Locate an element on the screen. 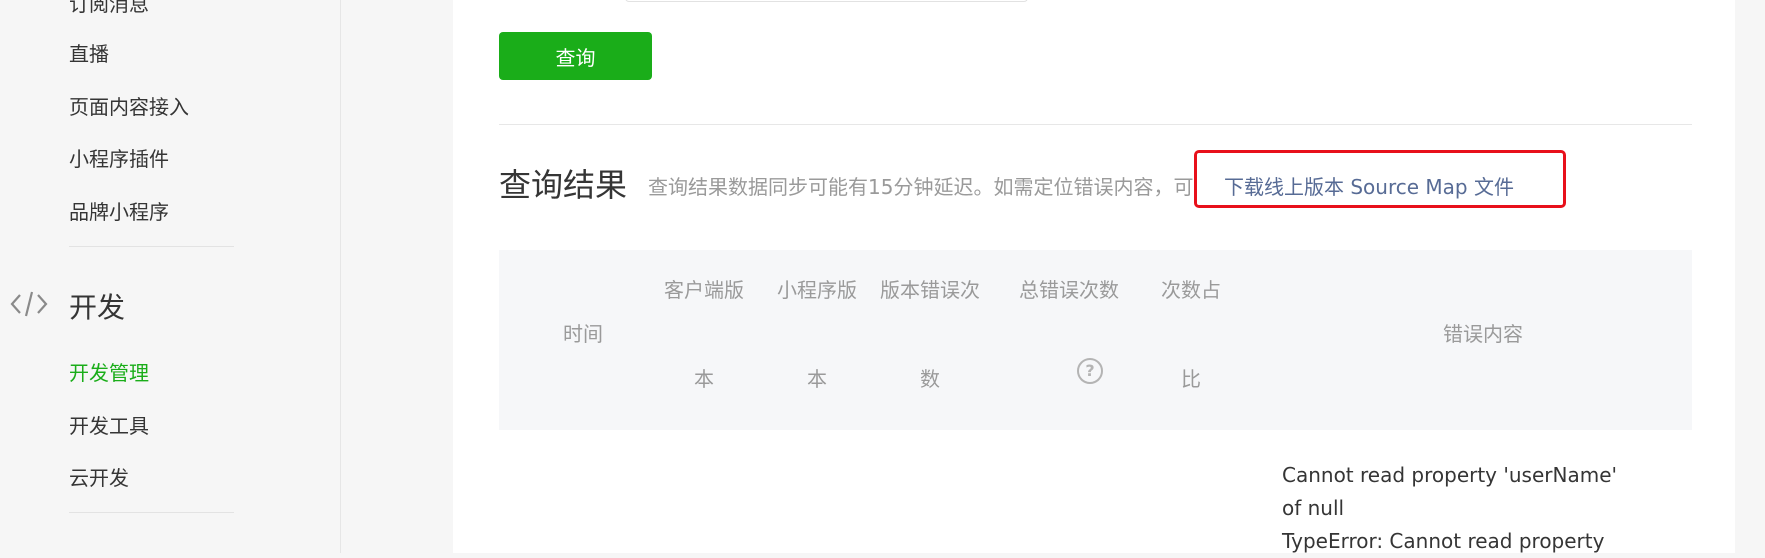 The height and width of the screenshot is (558, 1765). error-line: Cannot read property 'userName' is located at coordinates (1449, 475).